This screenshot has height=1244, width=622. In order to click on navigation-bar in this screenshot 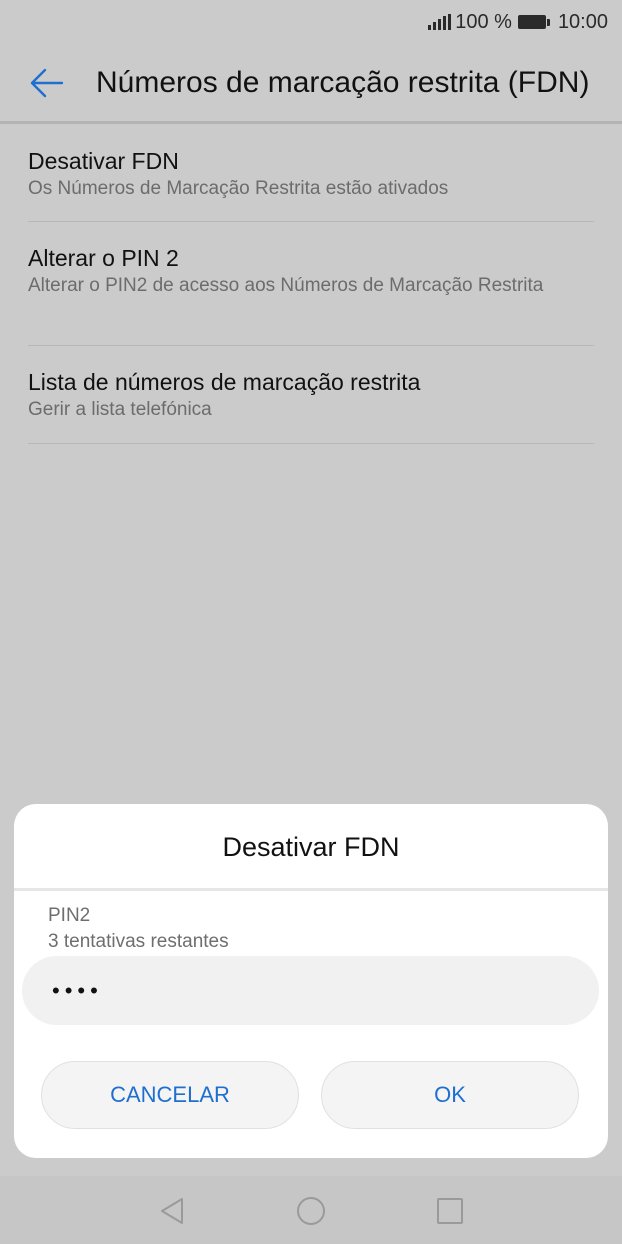, I will do `click(311, 1210)`.